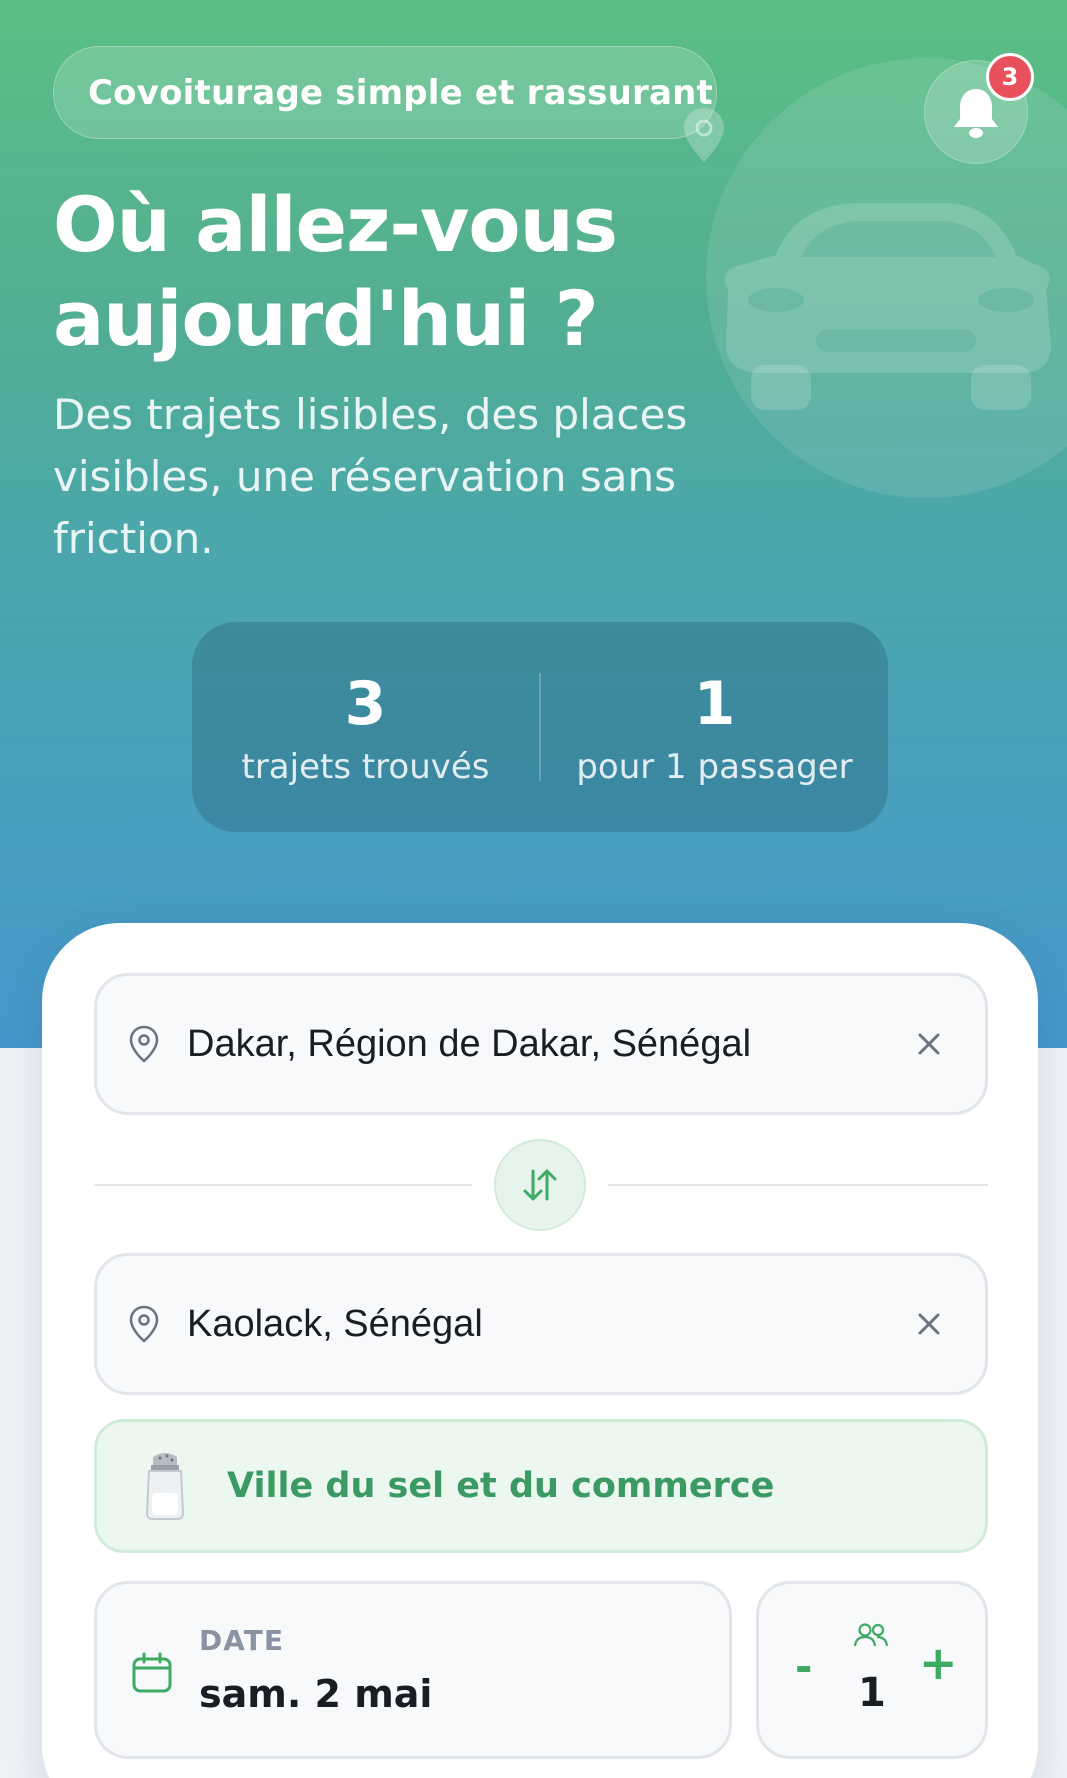 Image resolution: width=1067 pixels, height=1778 pixels. I want to click on tagline-text: Covoiturage simple et rassurant, so click(401, 92).